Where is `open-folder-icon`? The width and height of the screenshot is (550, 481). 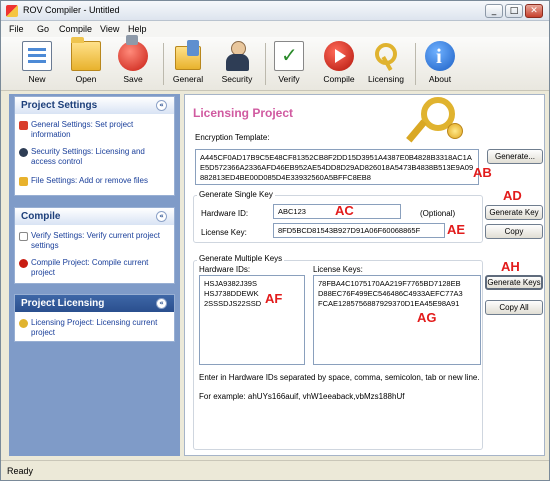
open-folder-icon is located at coordinates (86, 54).